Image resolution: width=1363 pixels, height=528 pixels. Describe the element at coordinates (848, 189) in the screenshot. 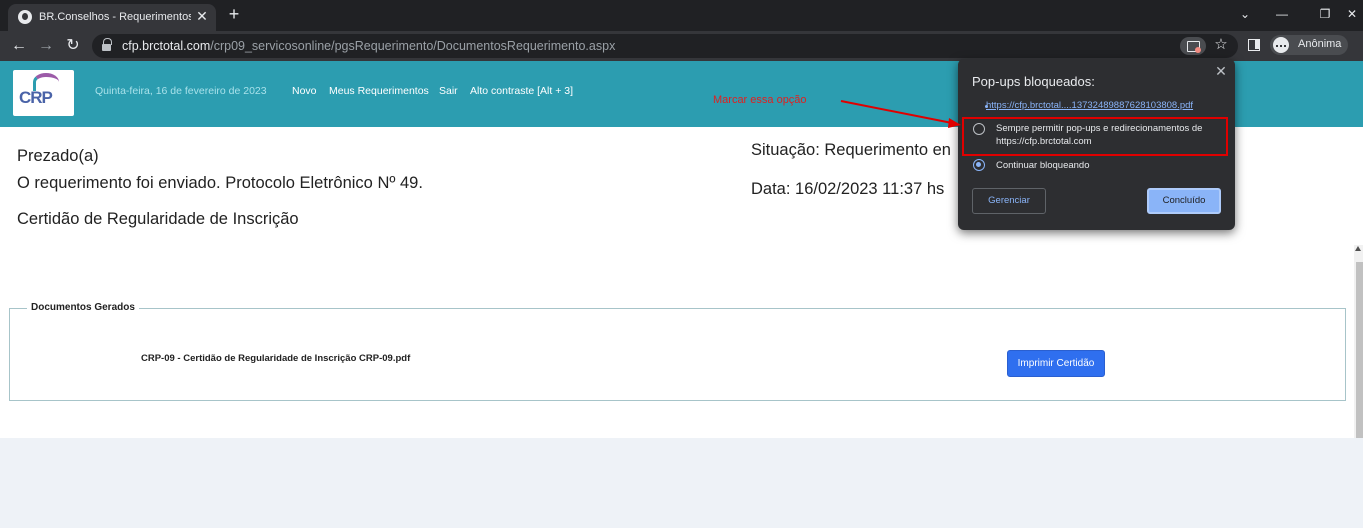

I see `request-date: Data: 16/02/2023 11:37 hs` at that location.